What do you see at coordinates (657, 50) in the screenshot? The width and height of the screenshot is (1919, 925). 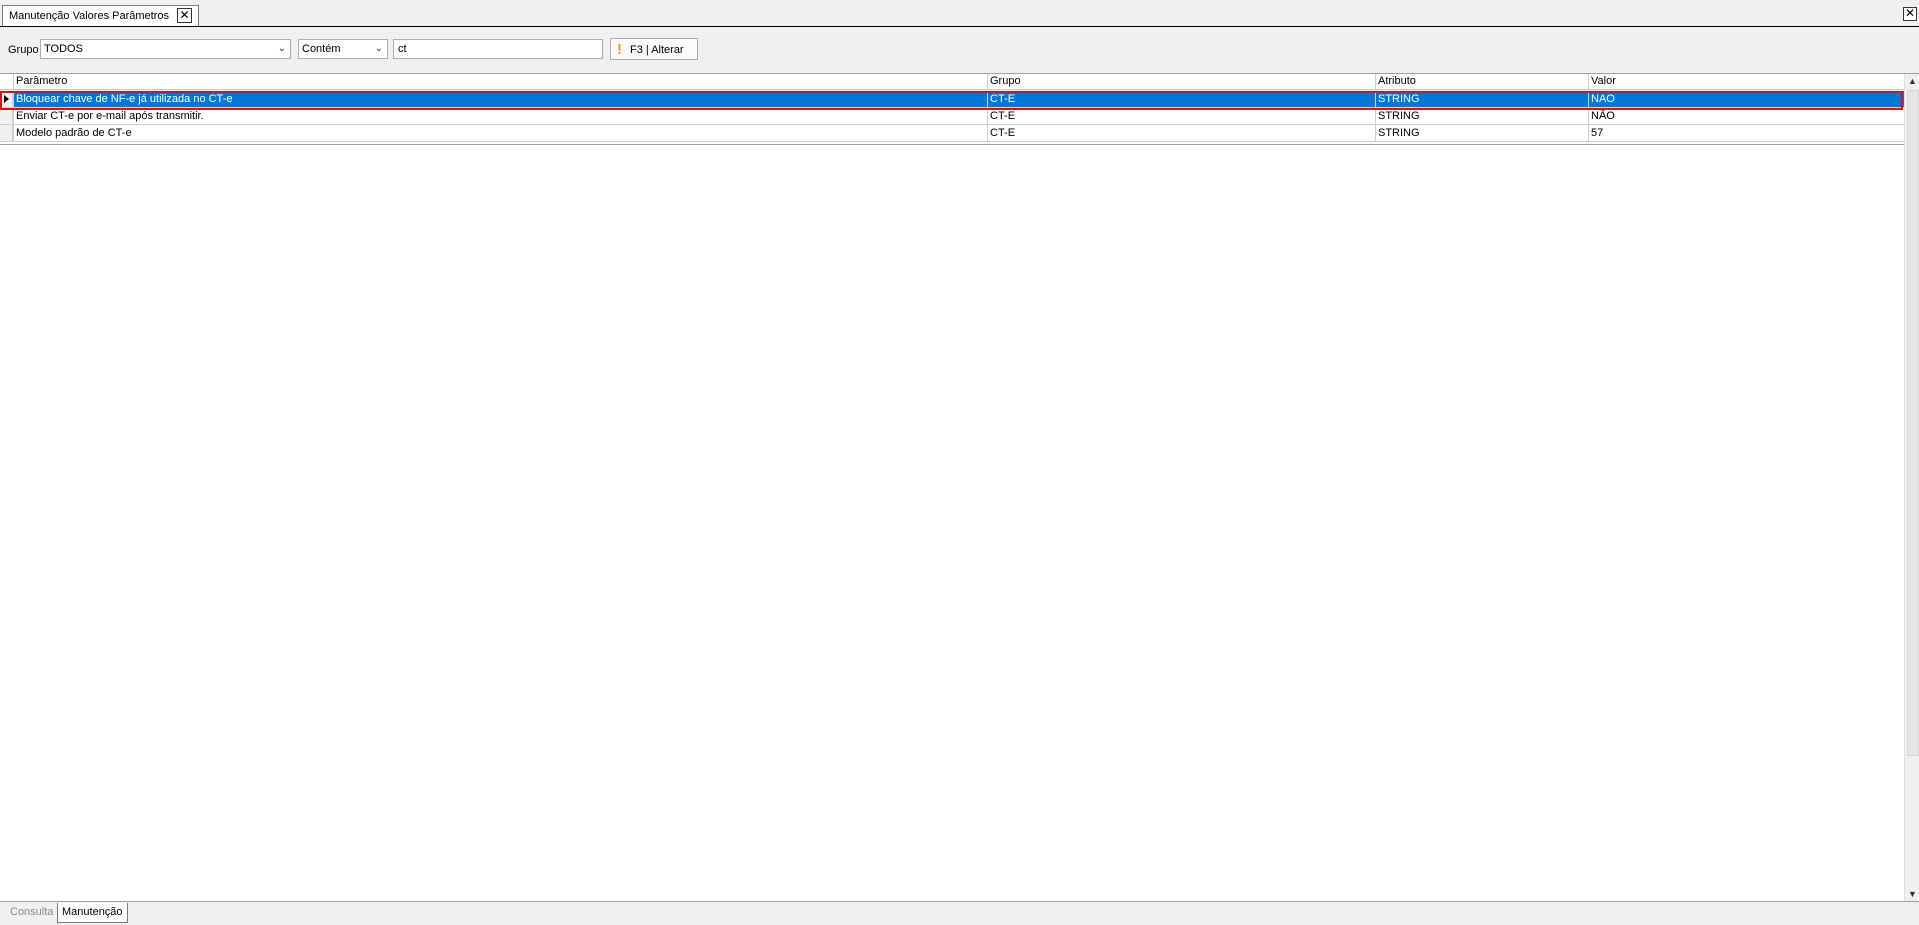 I see `alterar-button-label: F3 | Alterar` at bounding box center [657, 50].